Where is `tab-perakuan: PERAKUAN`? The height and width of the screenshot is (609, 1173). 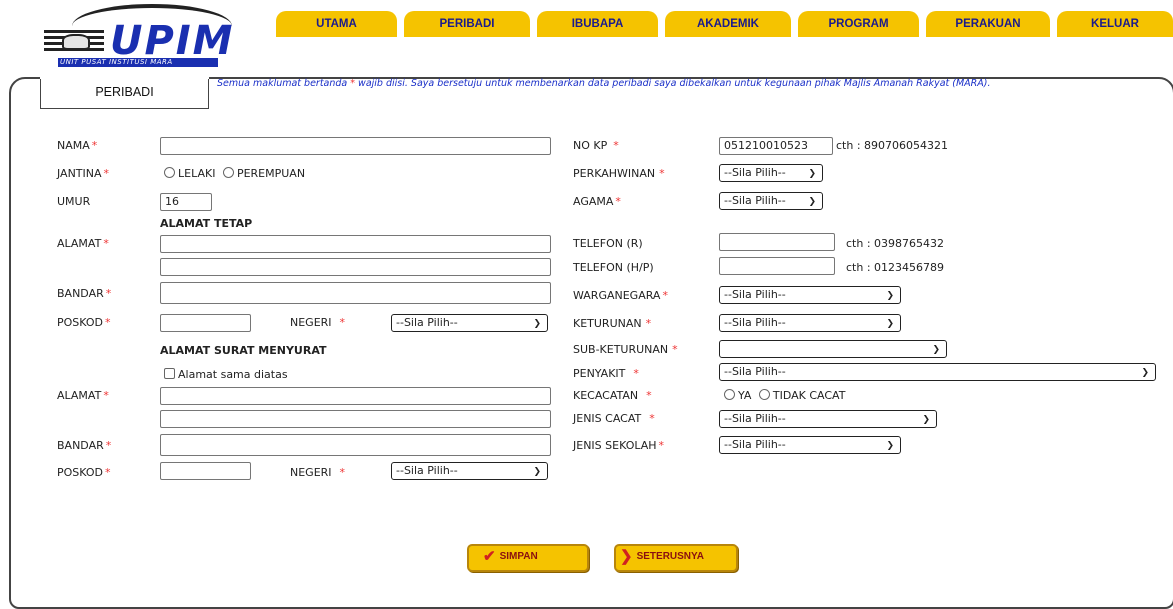 tab-perakuan: PERAKUAN is located at coordinates (988, 24).